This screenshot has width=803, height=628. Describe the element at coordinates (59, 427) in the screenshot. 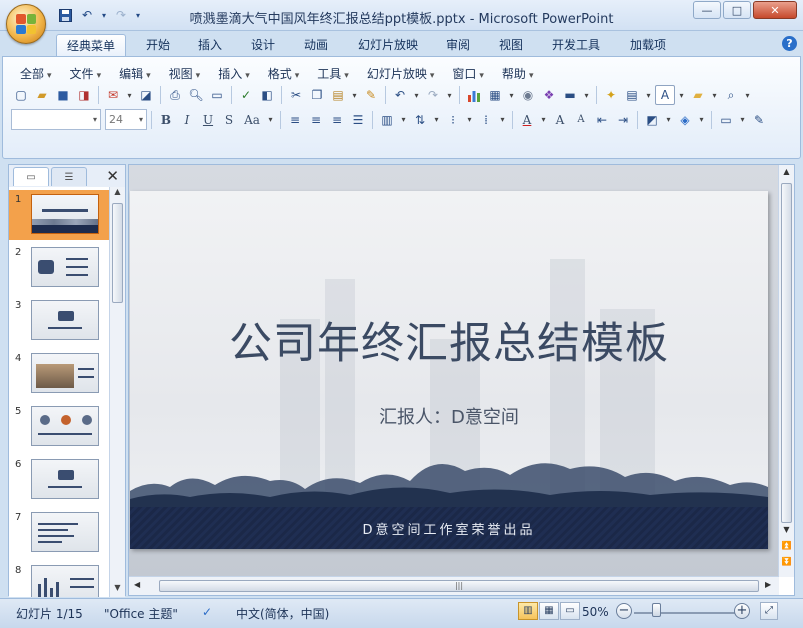

I see `slide-thumbnail: 5` at that location.